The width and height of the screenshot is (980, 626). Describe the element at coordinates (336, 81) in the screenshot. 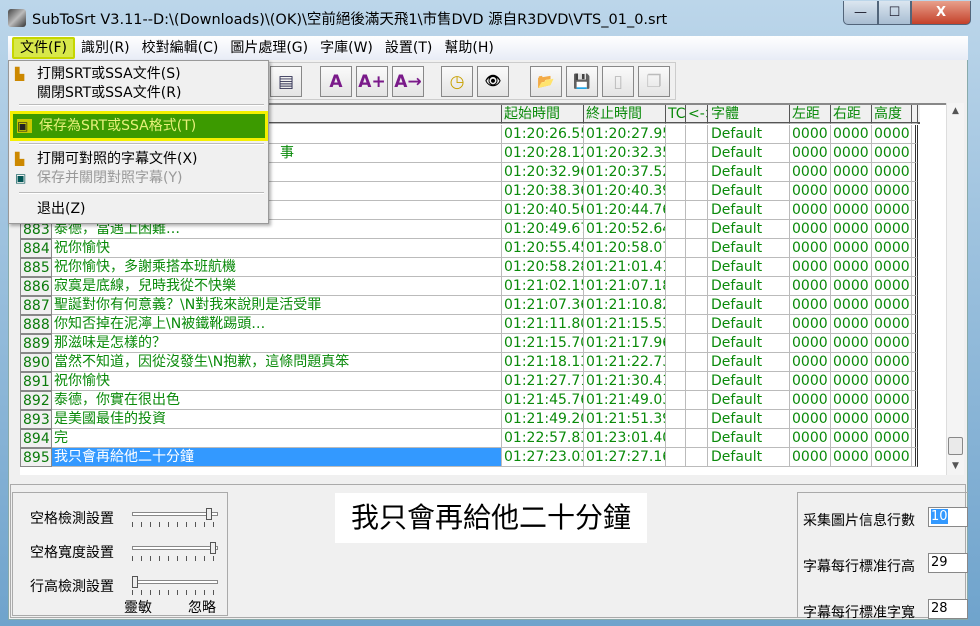

I see `font-edit-button: A` at that location.